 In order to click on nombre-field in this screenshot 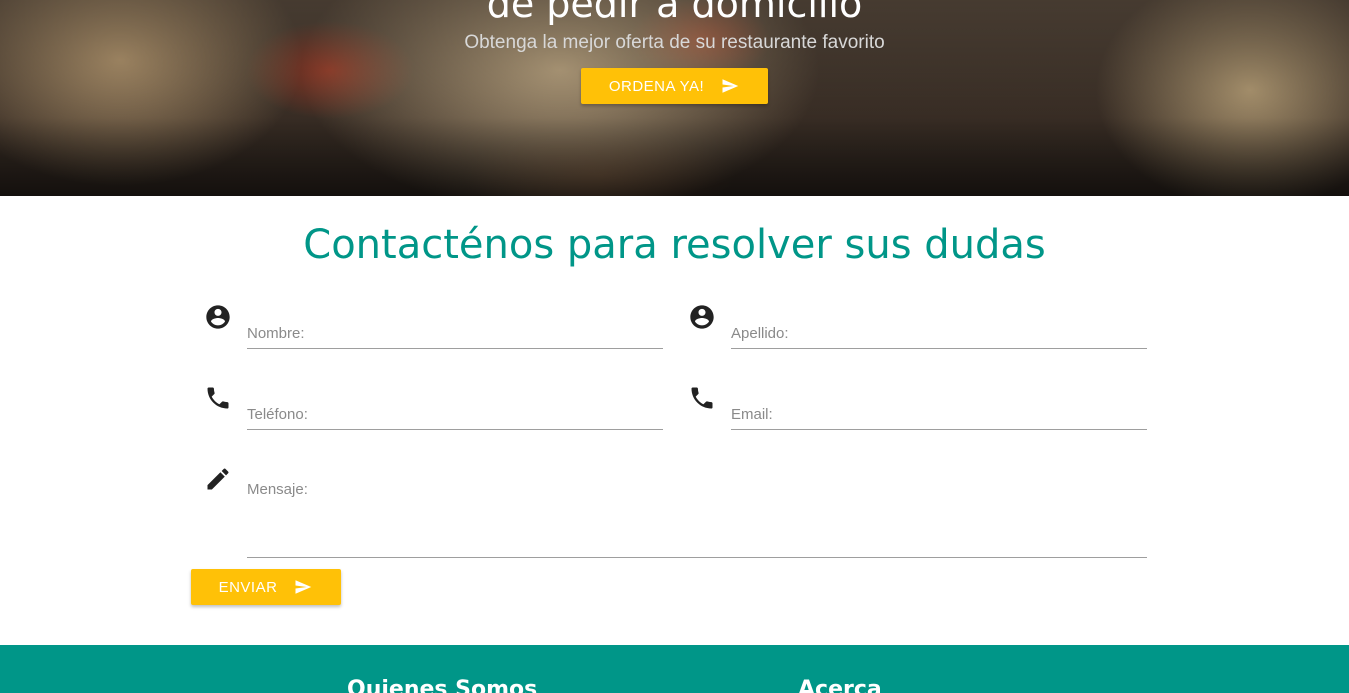, I will do `click(433, 338)`.